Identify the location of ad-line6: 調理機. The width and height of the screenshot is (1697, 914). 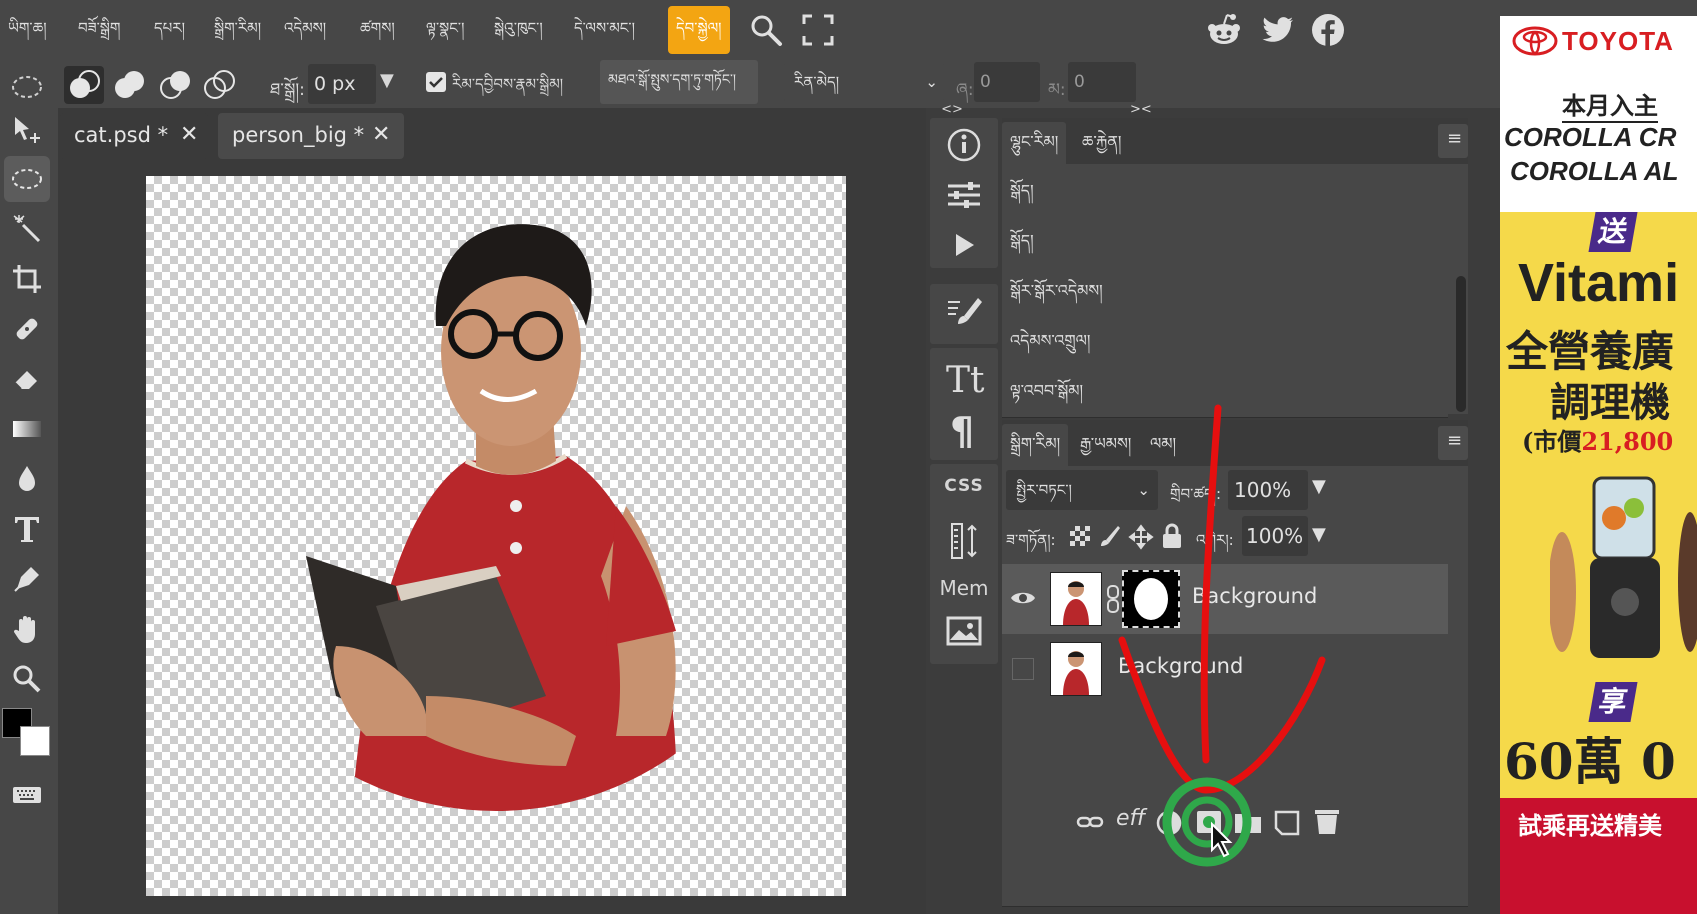
(1610, 402).